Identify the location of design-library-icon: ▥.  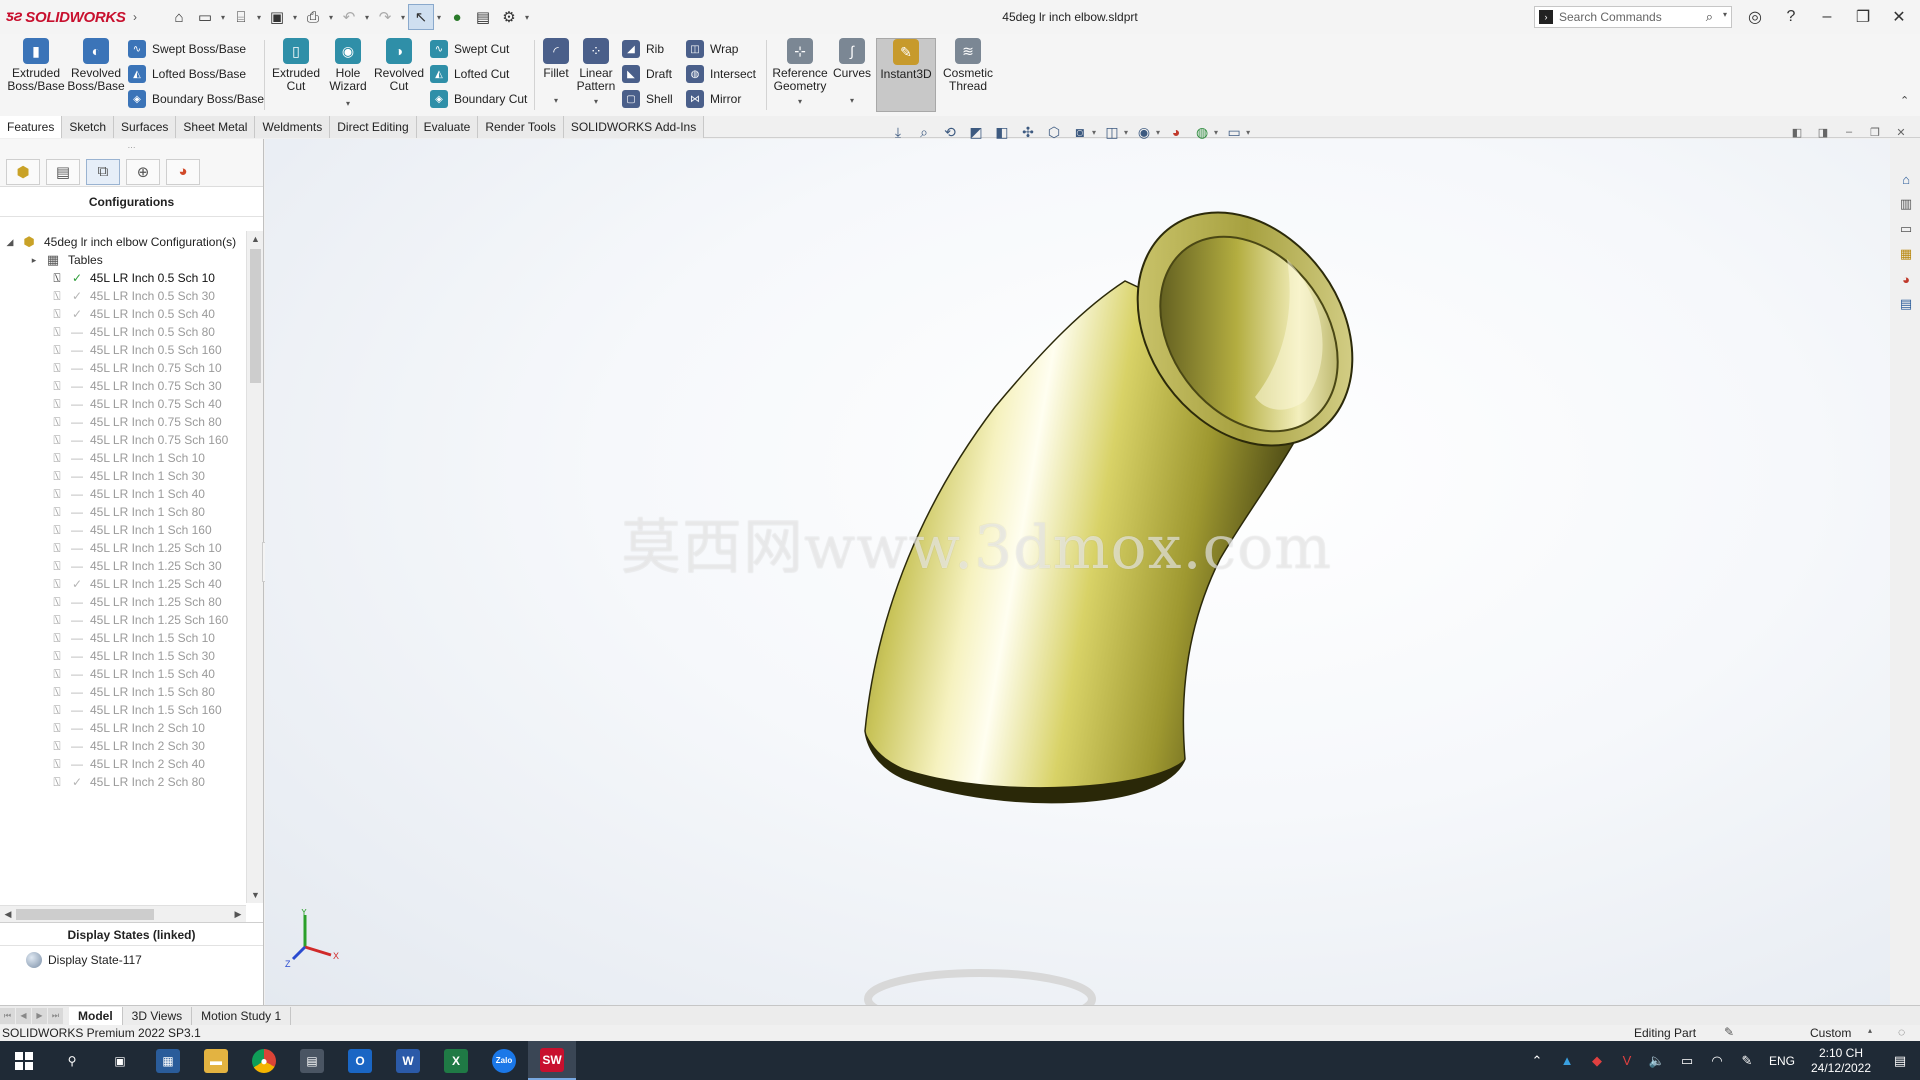
(1906, 204).